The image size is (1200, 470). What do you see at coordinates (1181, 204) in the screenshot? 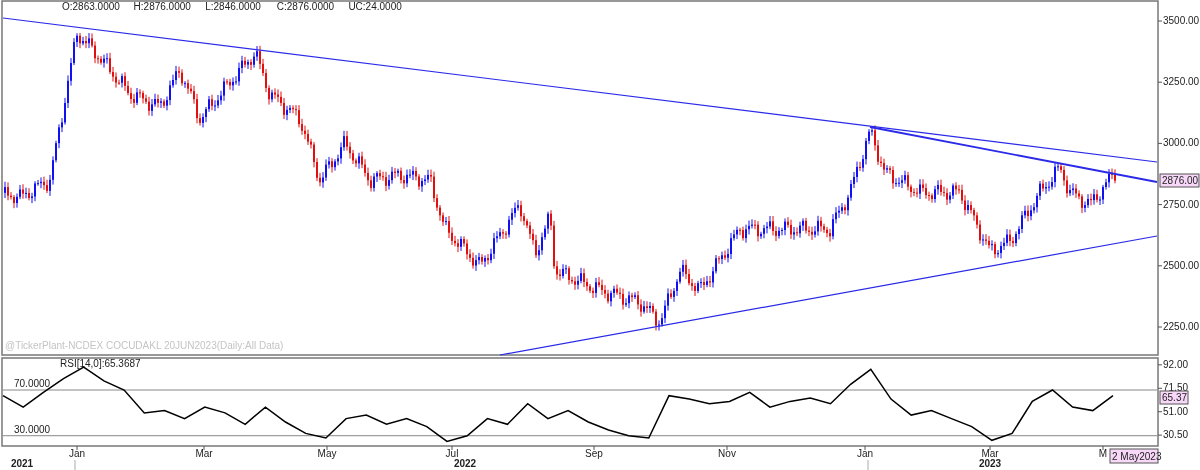
I see `price-axis-label: 2750.00` at bounding box center [1181, 204].